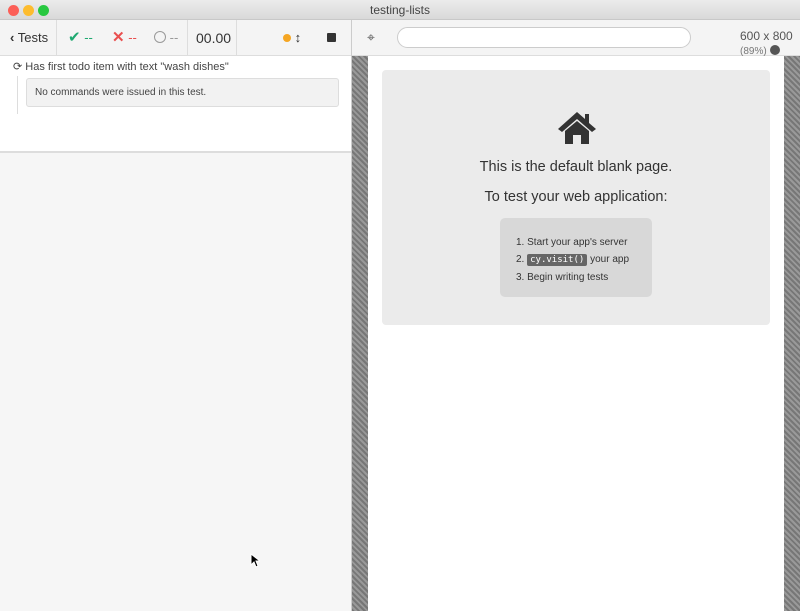 Image resolution: width=800 pixels, height=611 pixels. Describe the element at coordinates (118, 37) in the screenshot. I see `x-icon: ✕` at that location.